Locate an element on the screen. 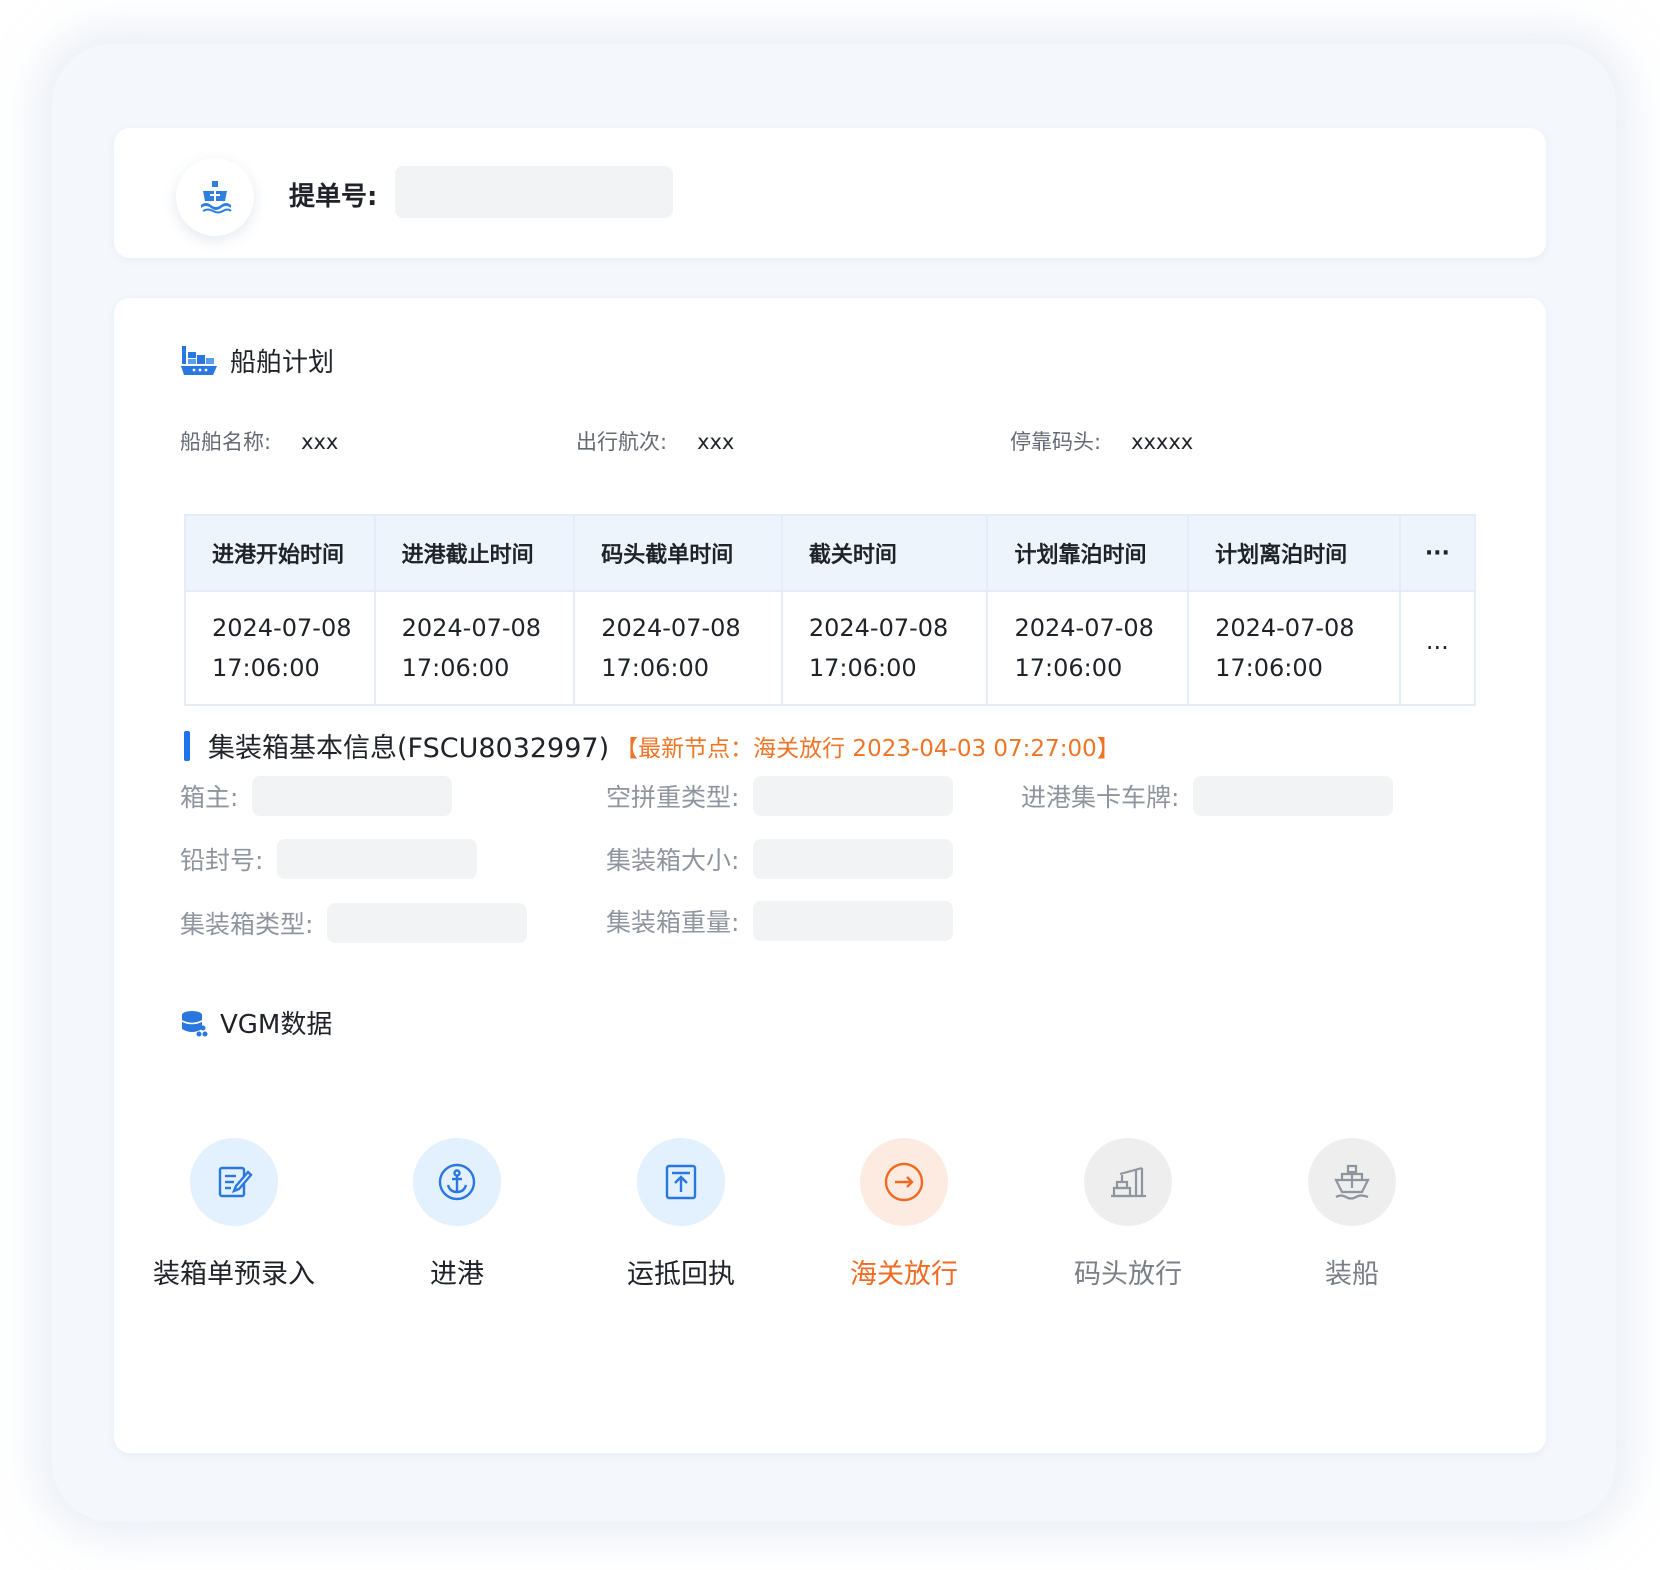  container-size-field: 集装箱大小: is located at coordinates (780, 859).